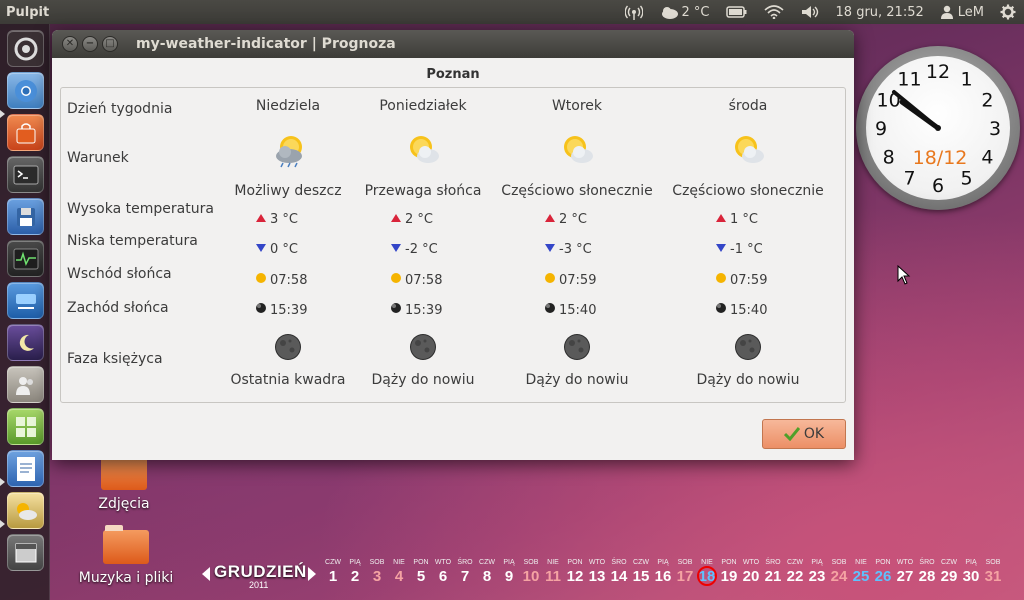 Image resolution: width=1024 pixels, height=600 pixels. What do you see at coordinates (531, 576) in the screenshot?
I see `calendar-day-number: 10` at bounding box center [531, 576].